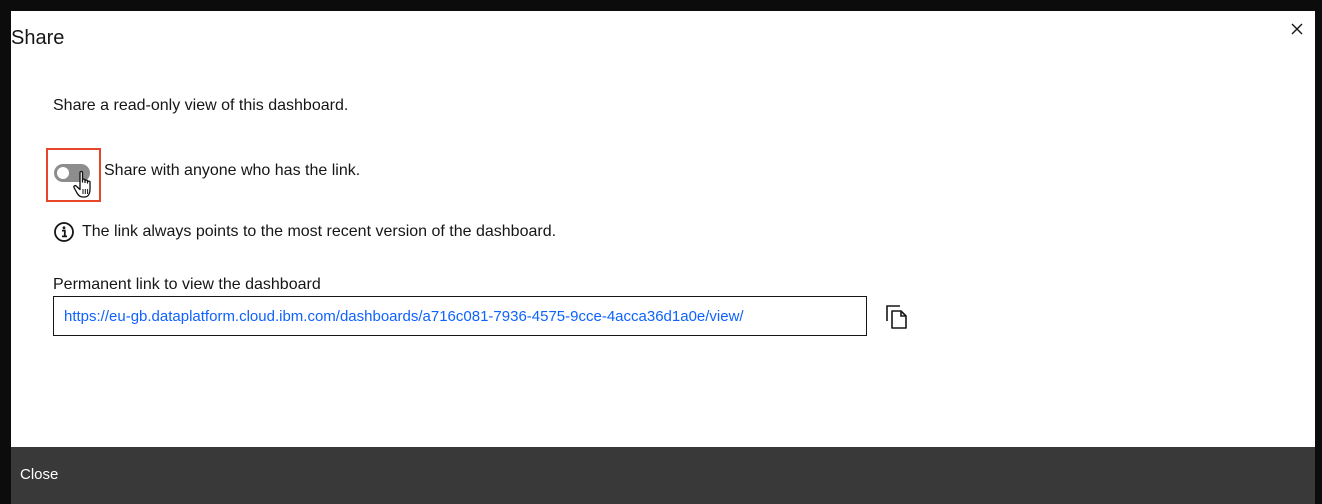 The width and height of the screenshot is (1322, 504). Describe the element at coordinates (187, 284) in the screenshot. I see `permanent-link-label: Permanent link to view the dashboard` at that location.